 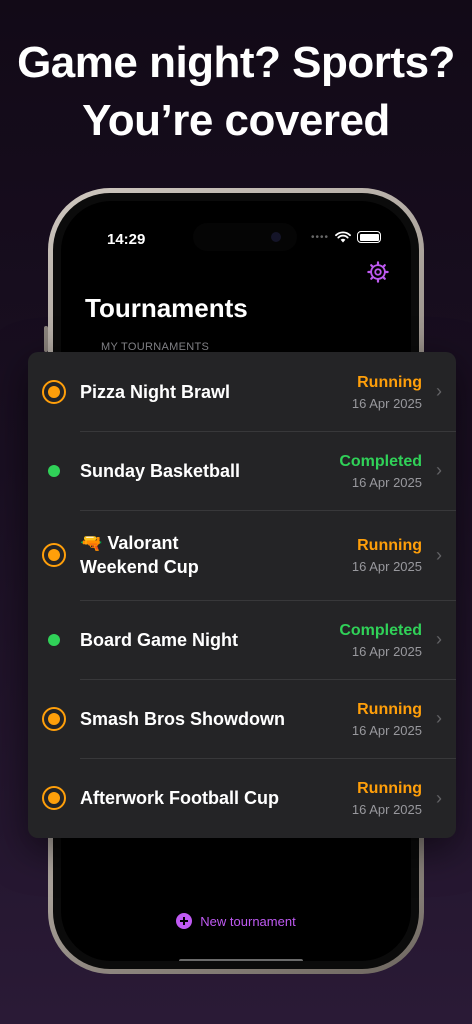 What do you see at coordinates (183, 718) in the screenshot?
I see `tournament-name: Smash Bros Showdown` at bounding box center [183, 718].